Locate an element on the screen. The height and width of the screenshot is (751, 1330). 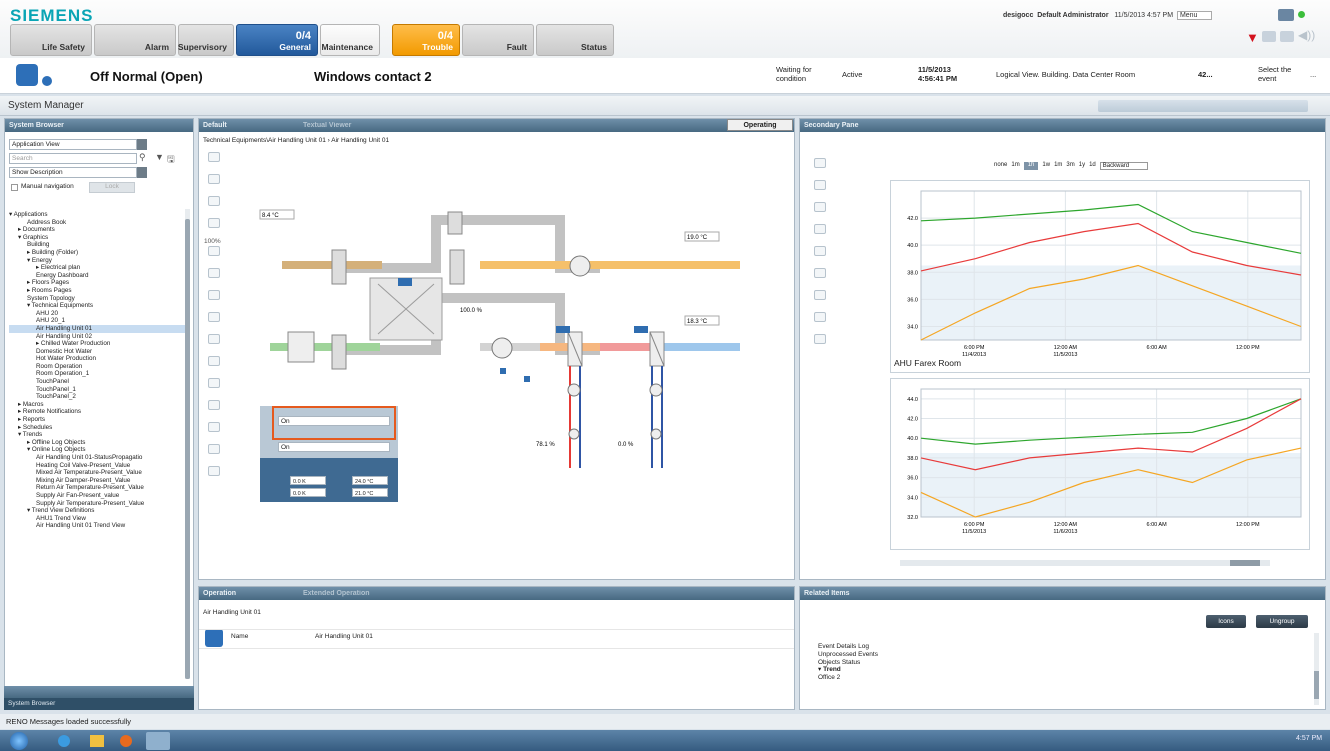
tree-item: AHU1 Trend View is located at coordinates (97, 519).